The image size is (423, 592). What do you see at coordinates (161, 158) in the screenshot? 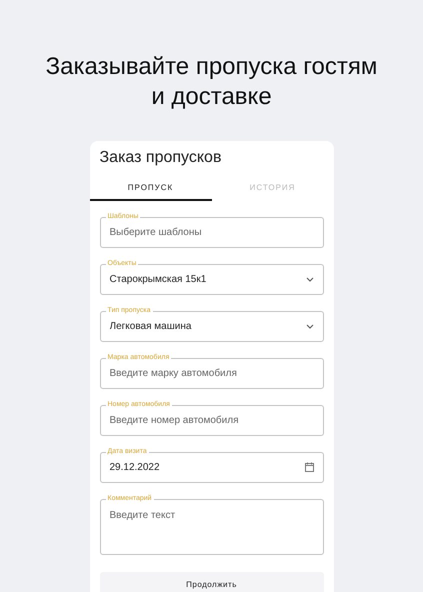
I see `card-title: Заказ пропусков` at bounding box center [161, 158].